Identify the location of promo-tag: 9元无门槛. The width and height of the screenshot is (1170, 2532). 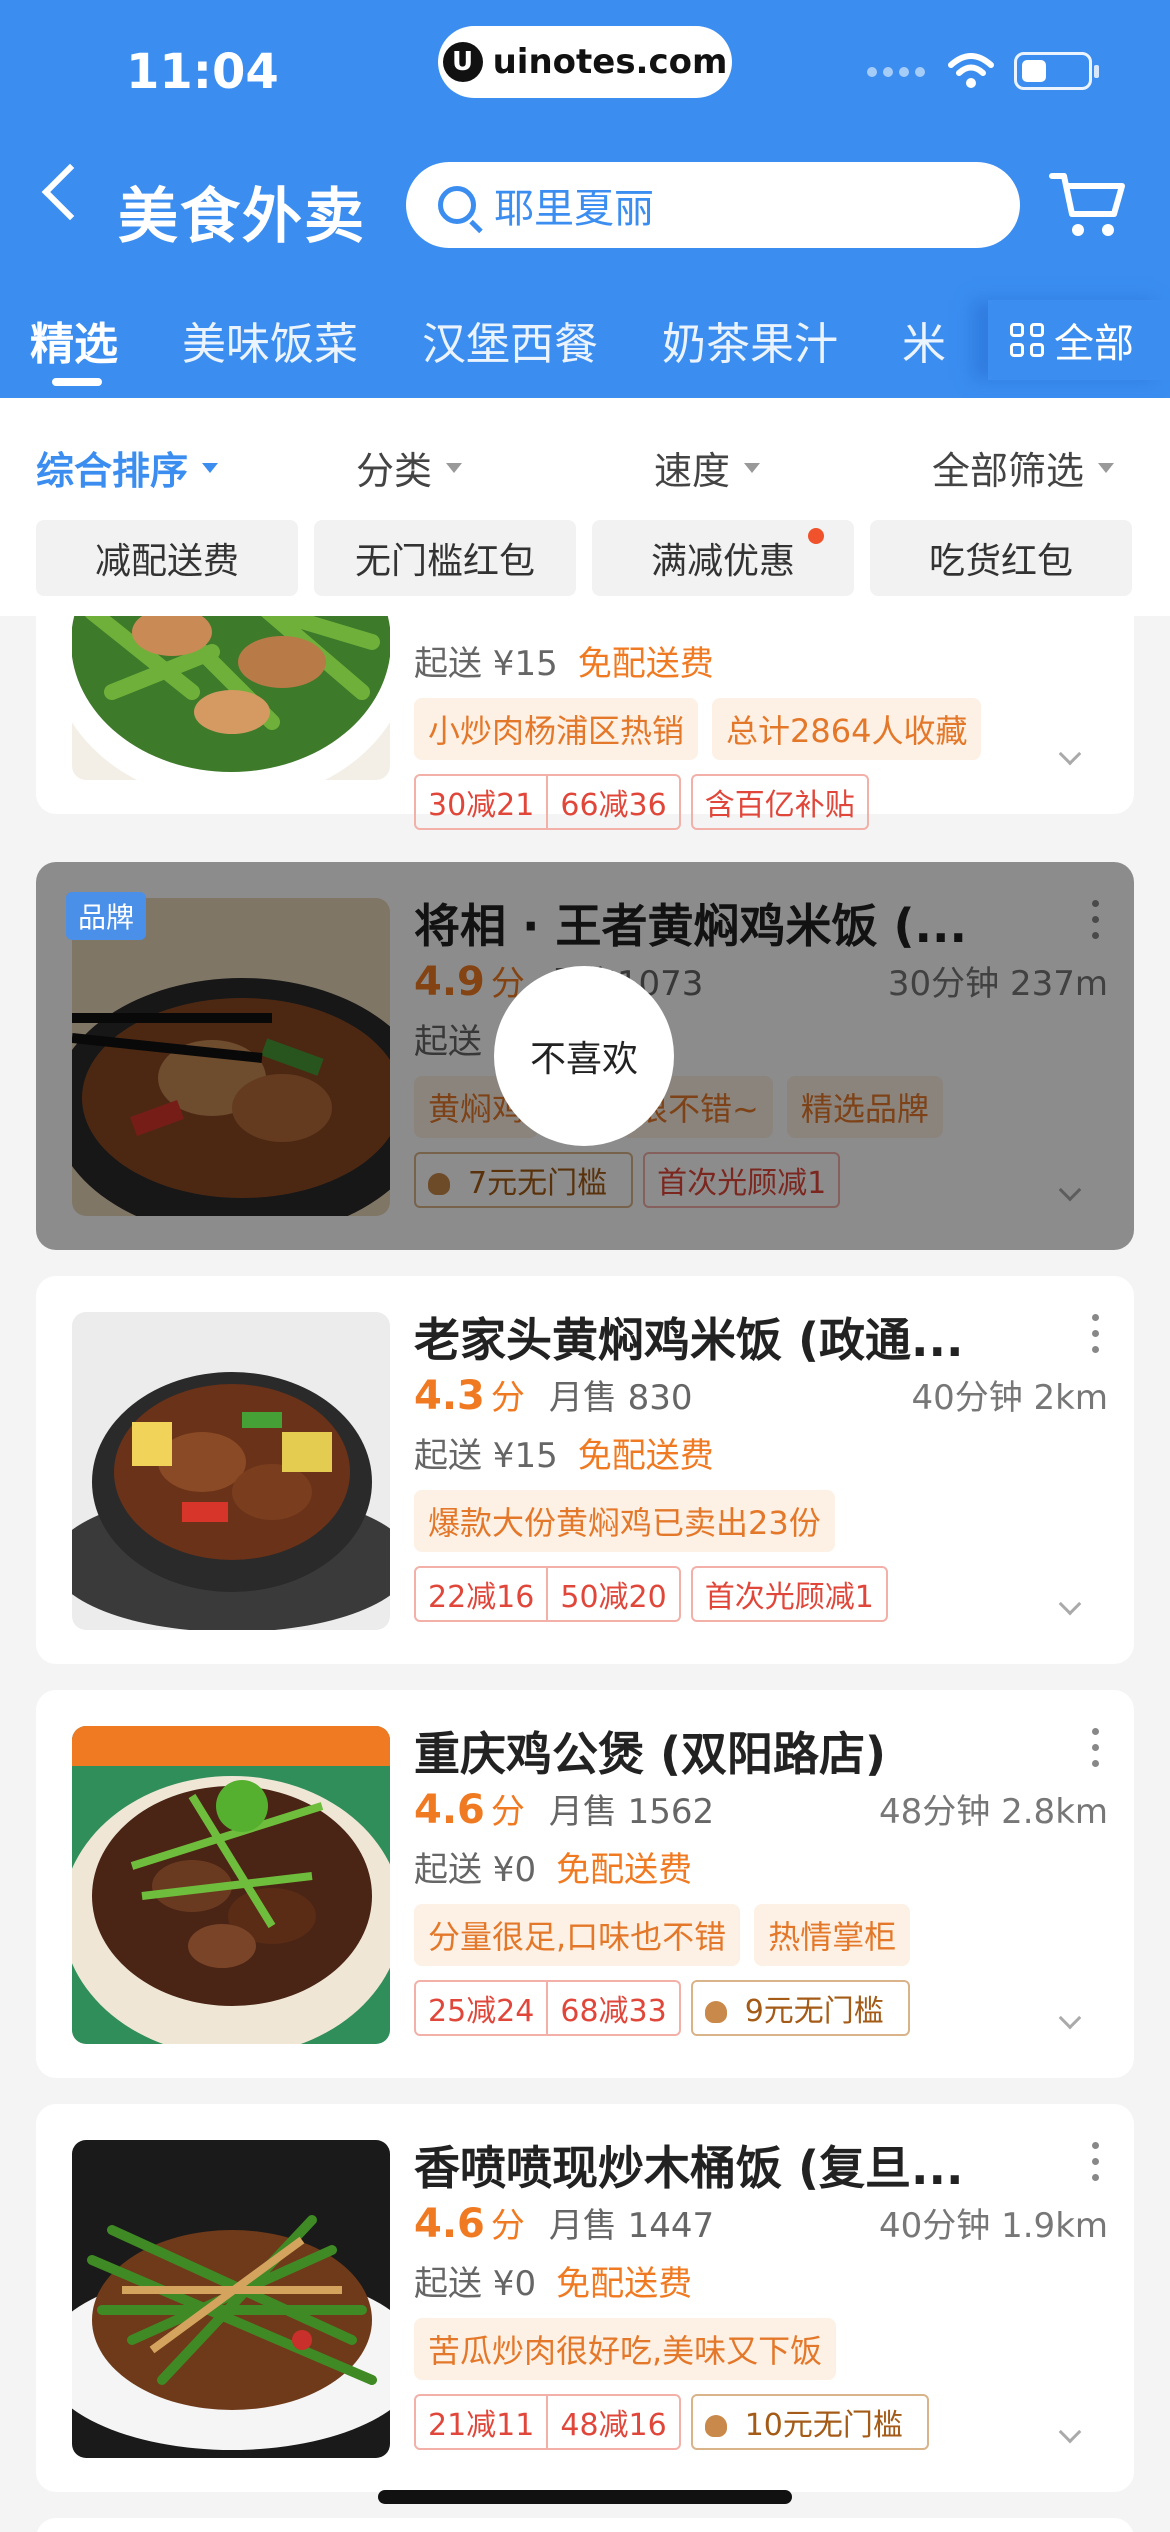
(800, 2008).